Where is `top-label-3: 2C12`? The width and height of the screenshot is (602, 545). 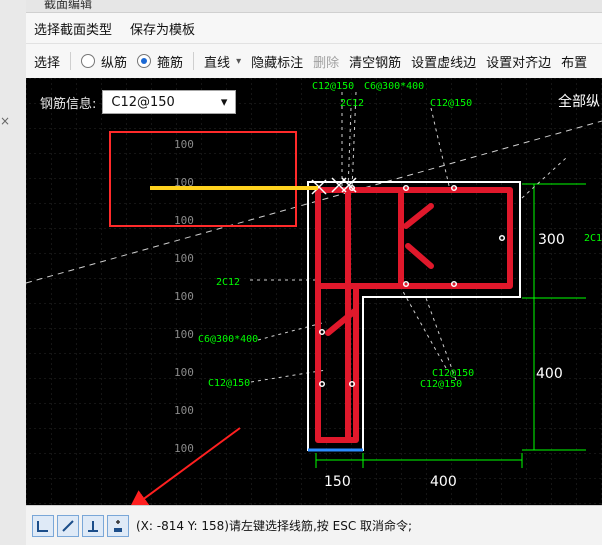
top-label-3: 2C12 is located at coordinates (352, 103).